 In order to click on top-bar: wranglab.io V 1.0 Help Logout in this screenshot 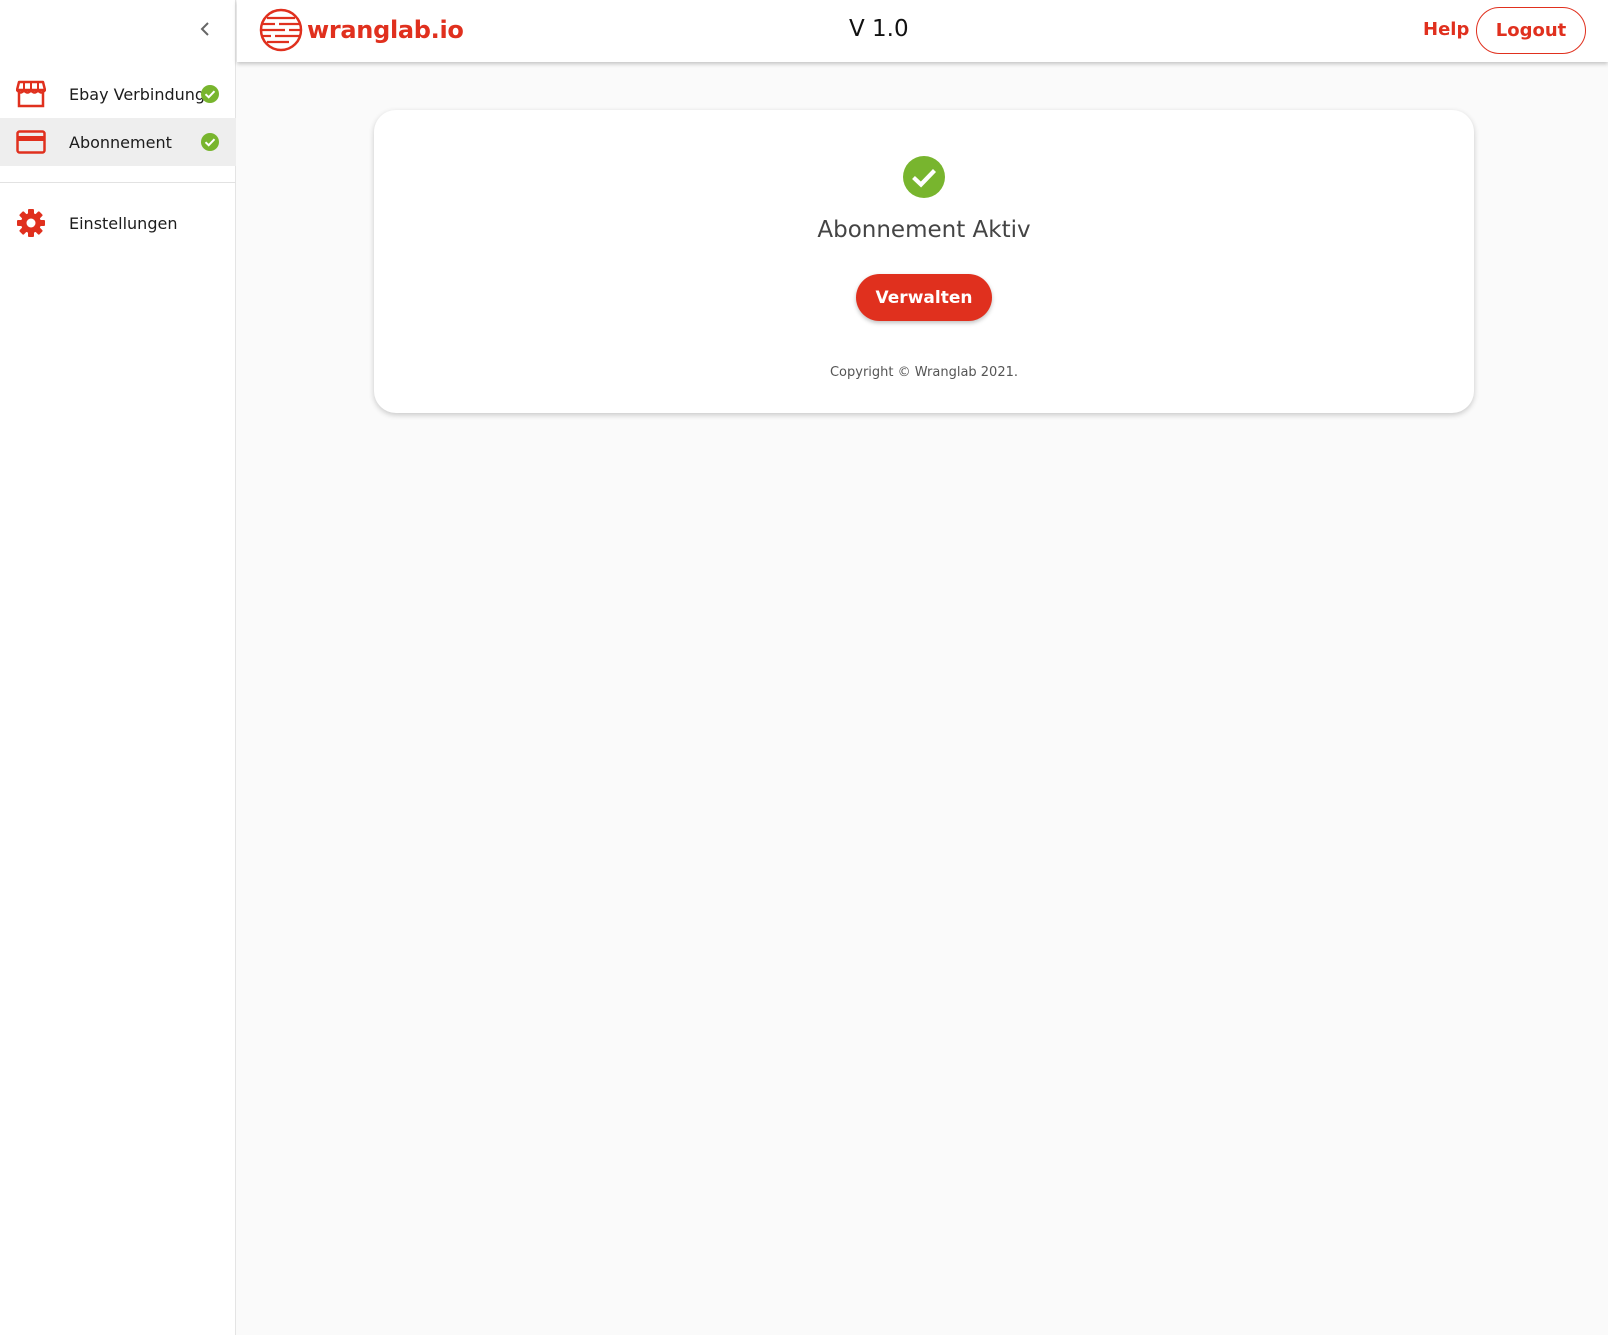, I will do `click(922, 31)`.